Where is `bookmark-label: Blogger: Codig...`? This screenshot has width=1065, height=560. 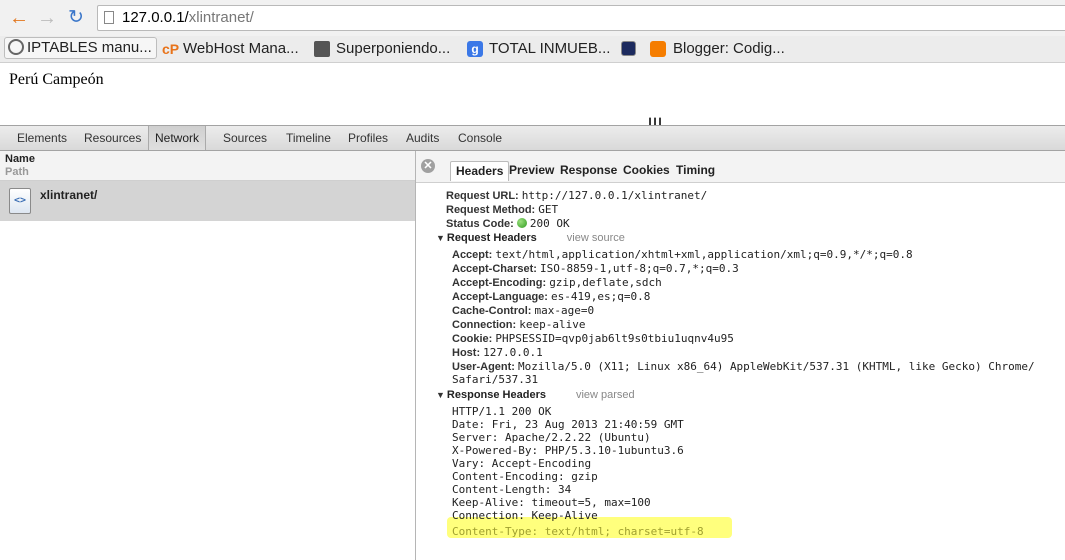
bookmark-label: Blogger: Codig... is located at coordinates (729, 48).